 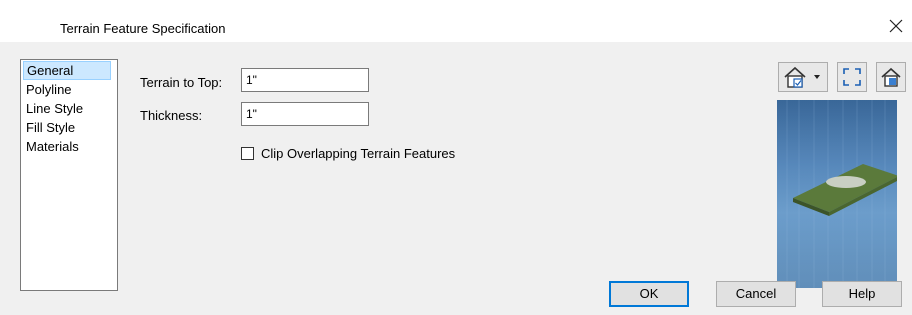 I want to click on clip-overlapping-checkbox, so click(x=247, y=153).